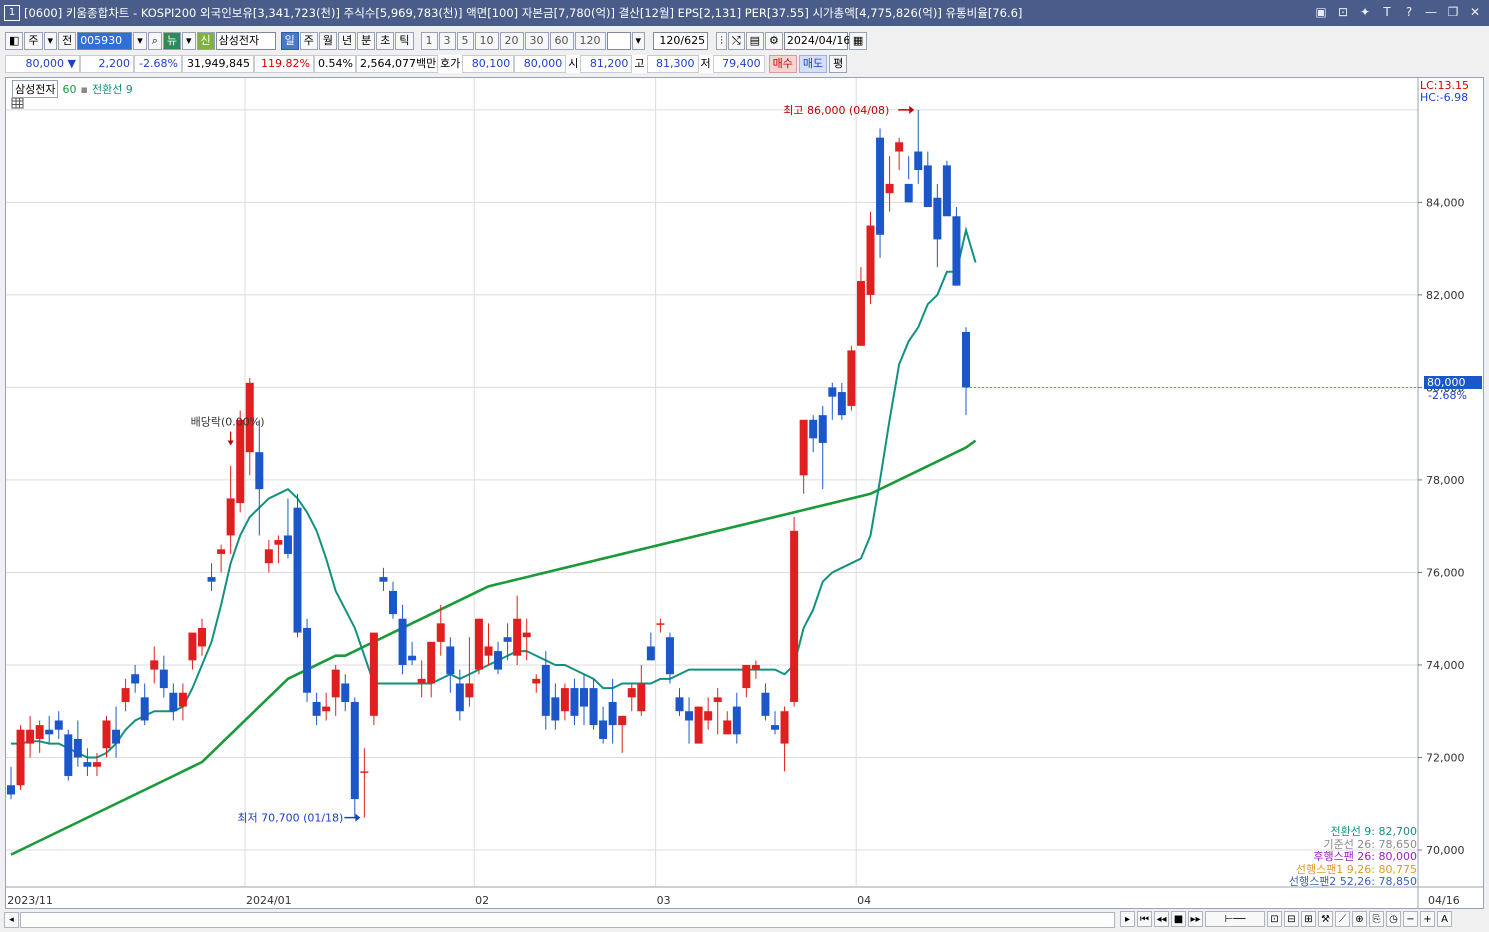 The image size is (1489, 932). What do you see at coordinates (1445, 295) in the screenshot?
I see `price-tick-label: 82,000` at bounding box center [1445, 295].